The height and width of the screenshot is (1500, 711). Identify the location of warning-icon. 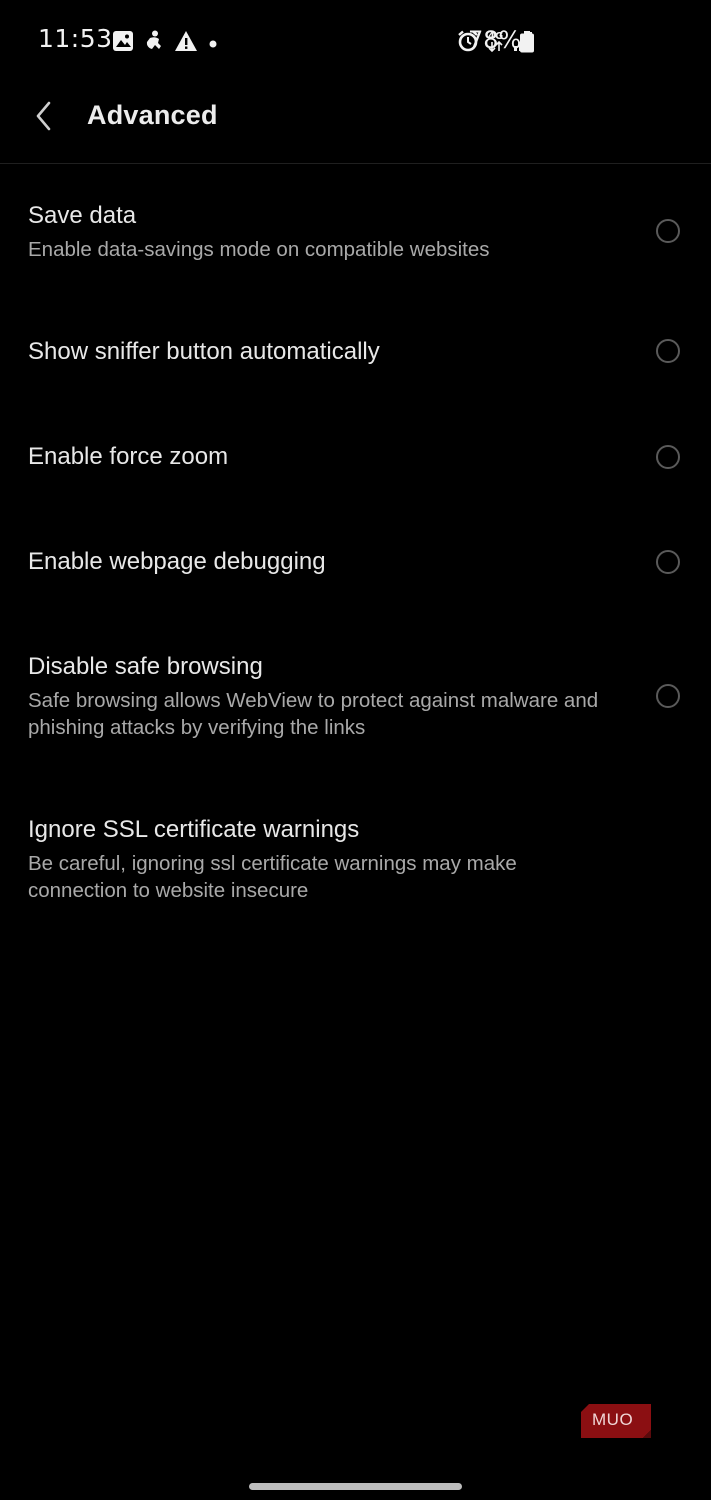
(186, 43).